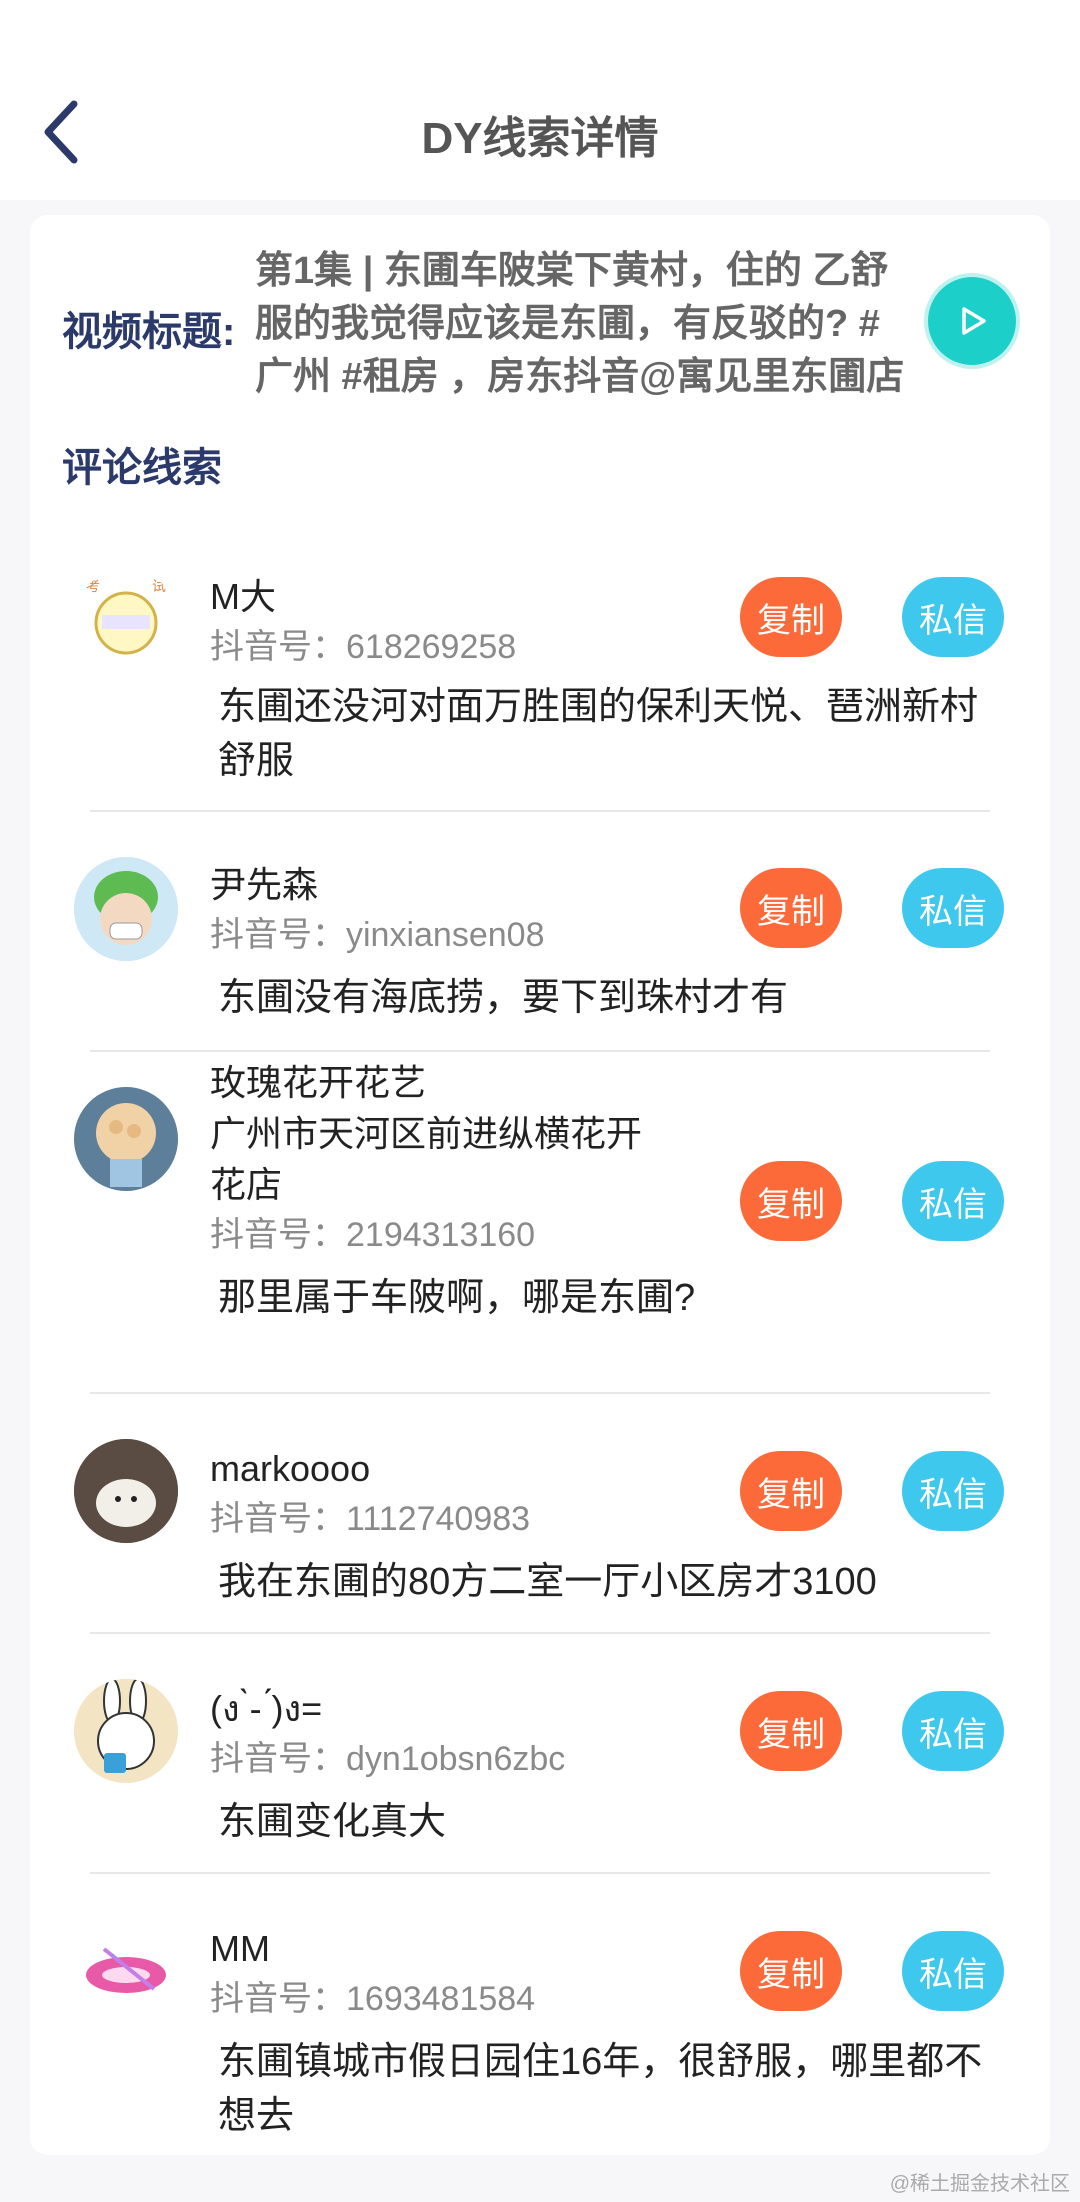 This screenshot has width=1080, height=2202. I want to click on comment-text: 那里属于车陂啊，哪是东圃?, so click(457, 1298).